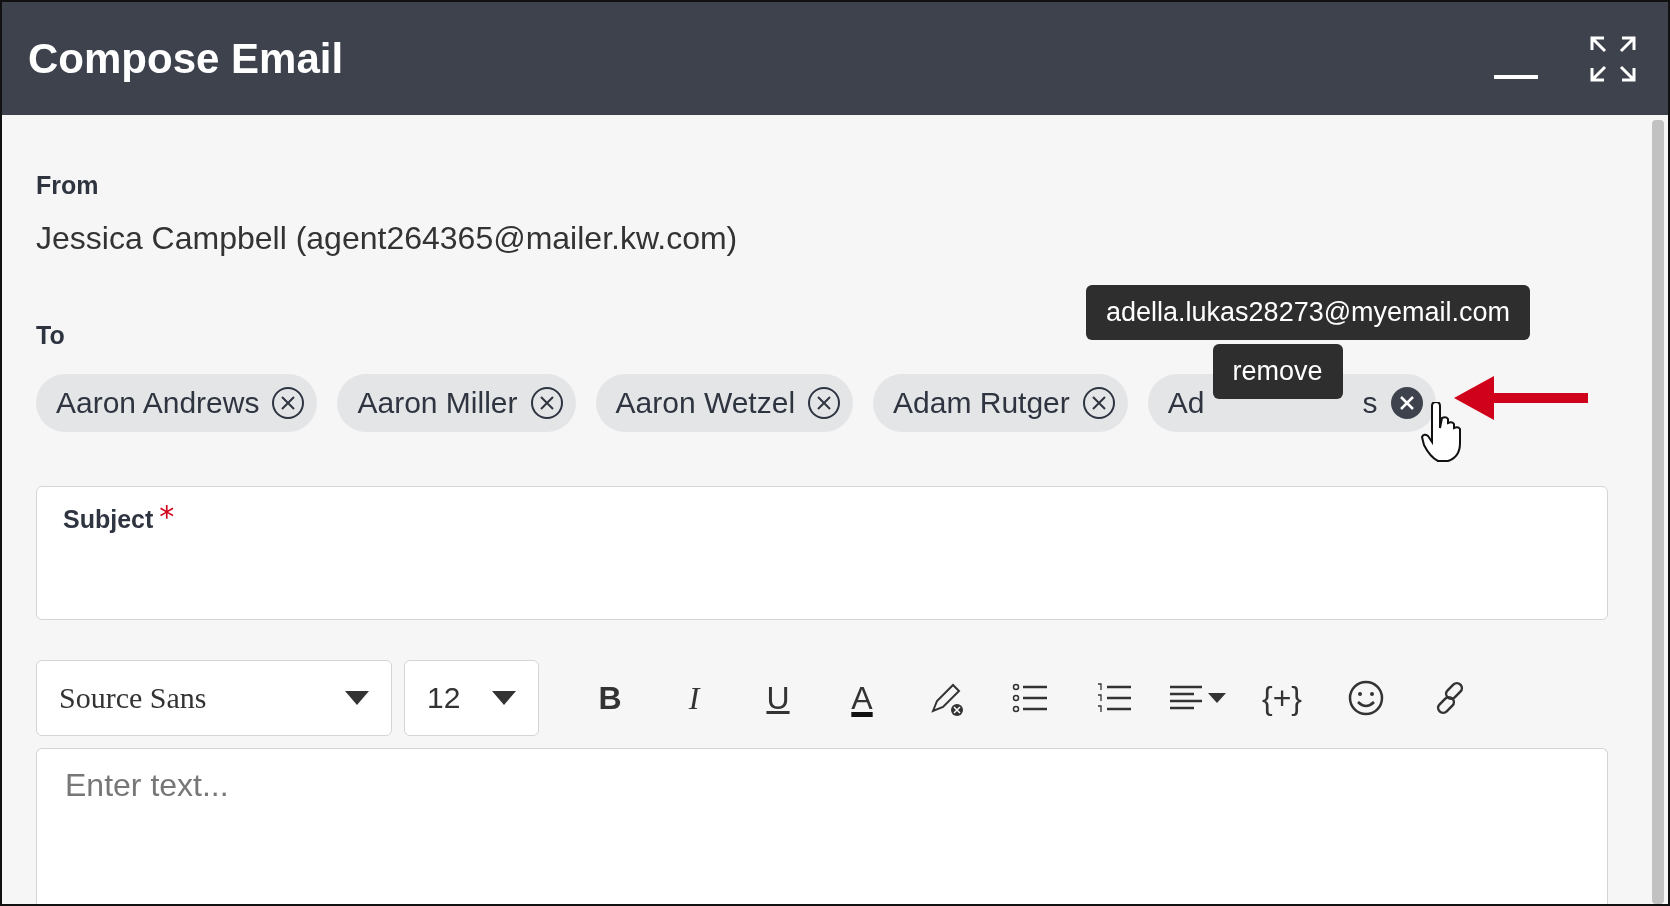 This screenshot has height=906, width=1670. Describe the element at coordinates (387, 238) in the screenshot. I see `sender-address: Jessica Campbell (agent264365@mailer.kw.com)` at that location.